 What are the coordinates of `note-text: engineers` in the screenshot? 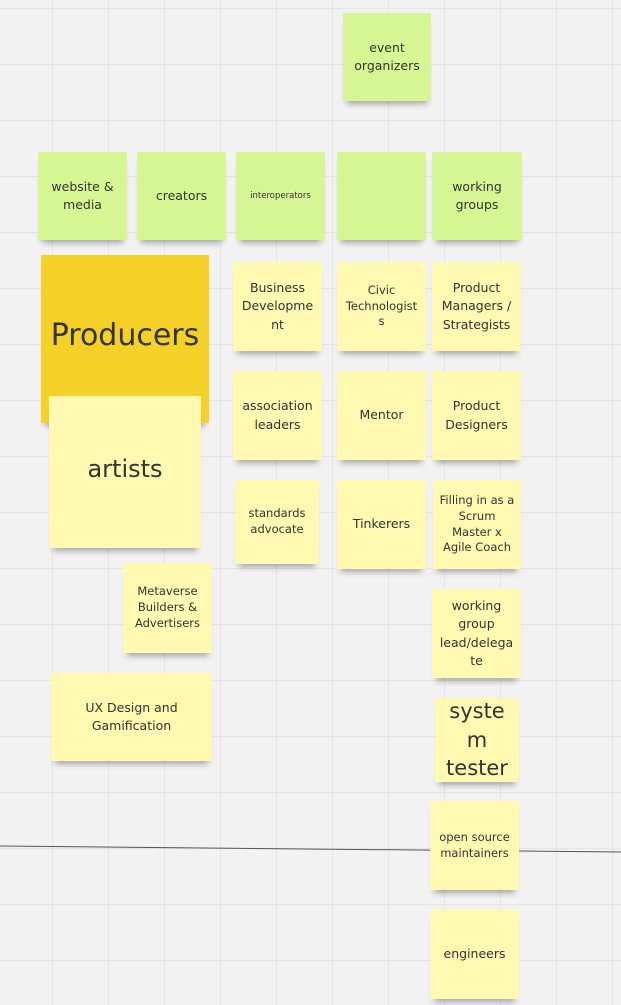 It's located at (474, 954).